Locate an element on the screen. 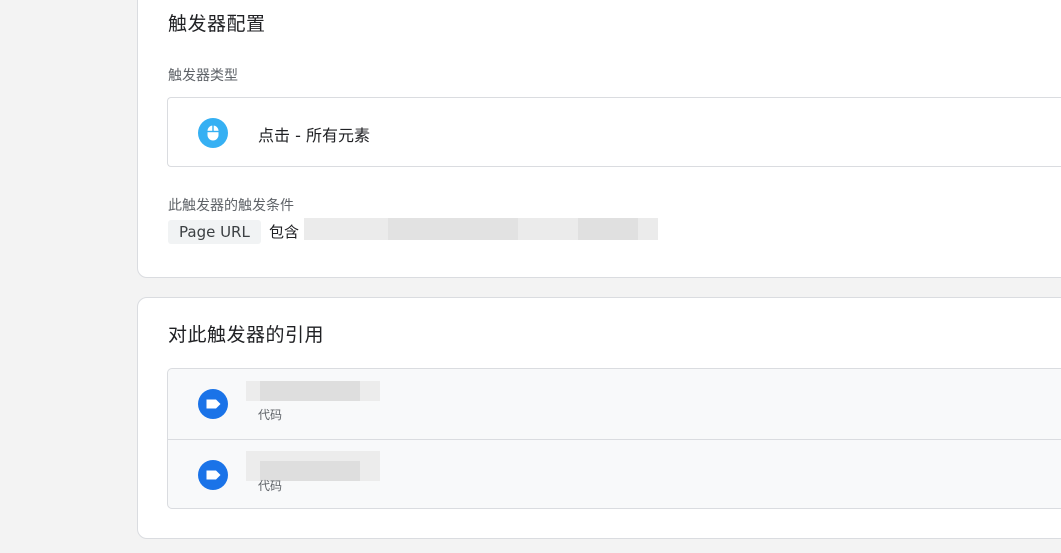 The image size is (1061, 553). references-title: 对此触发器的引用 is located at coordinates (246, 335).